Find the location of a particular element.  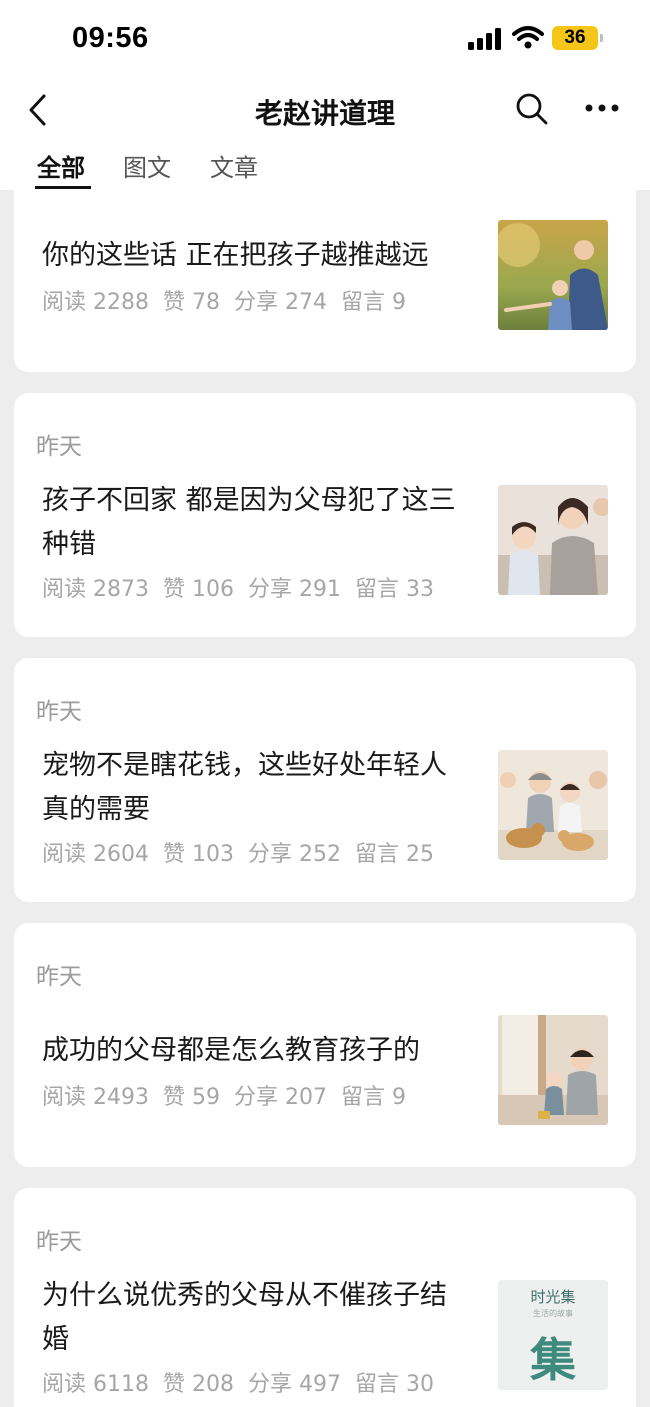

family-sofa-icon is located at coordinates (553, 540).